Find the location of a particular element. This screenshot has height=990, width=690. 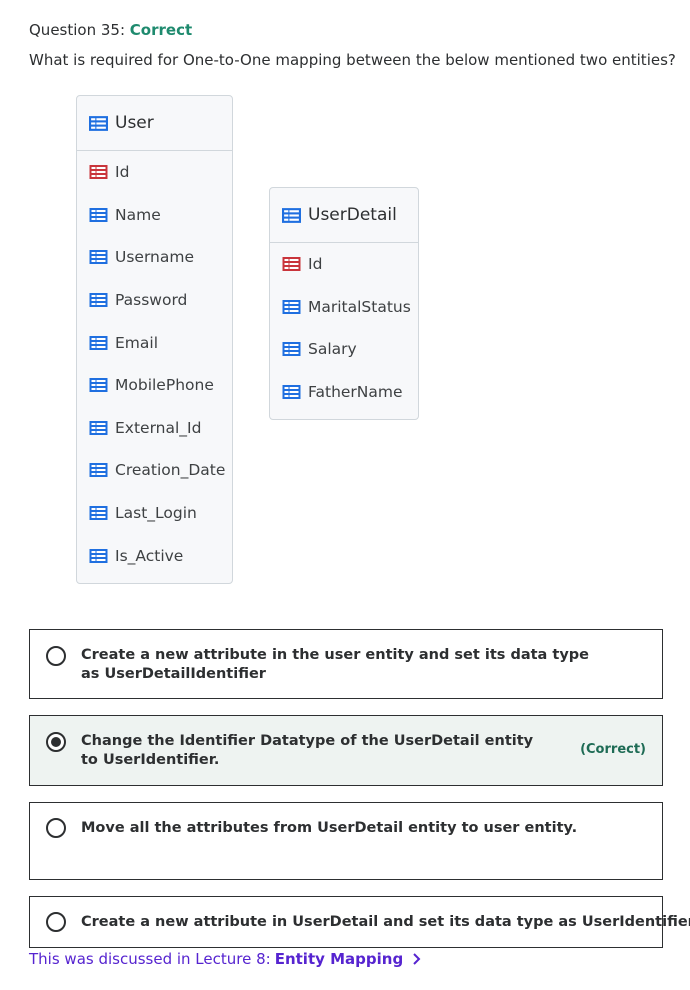

radio-dot is located at coordinates (56, 742).